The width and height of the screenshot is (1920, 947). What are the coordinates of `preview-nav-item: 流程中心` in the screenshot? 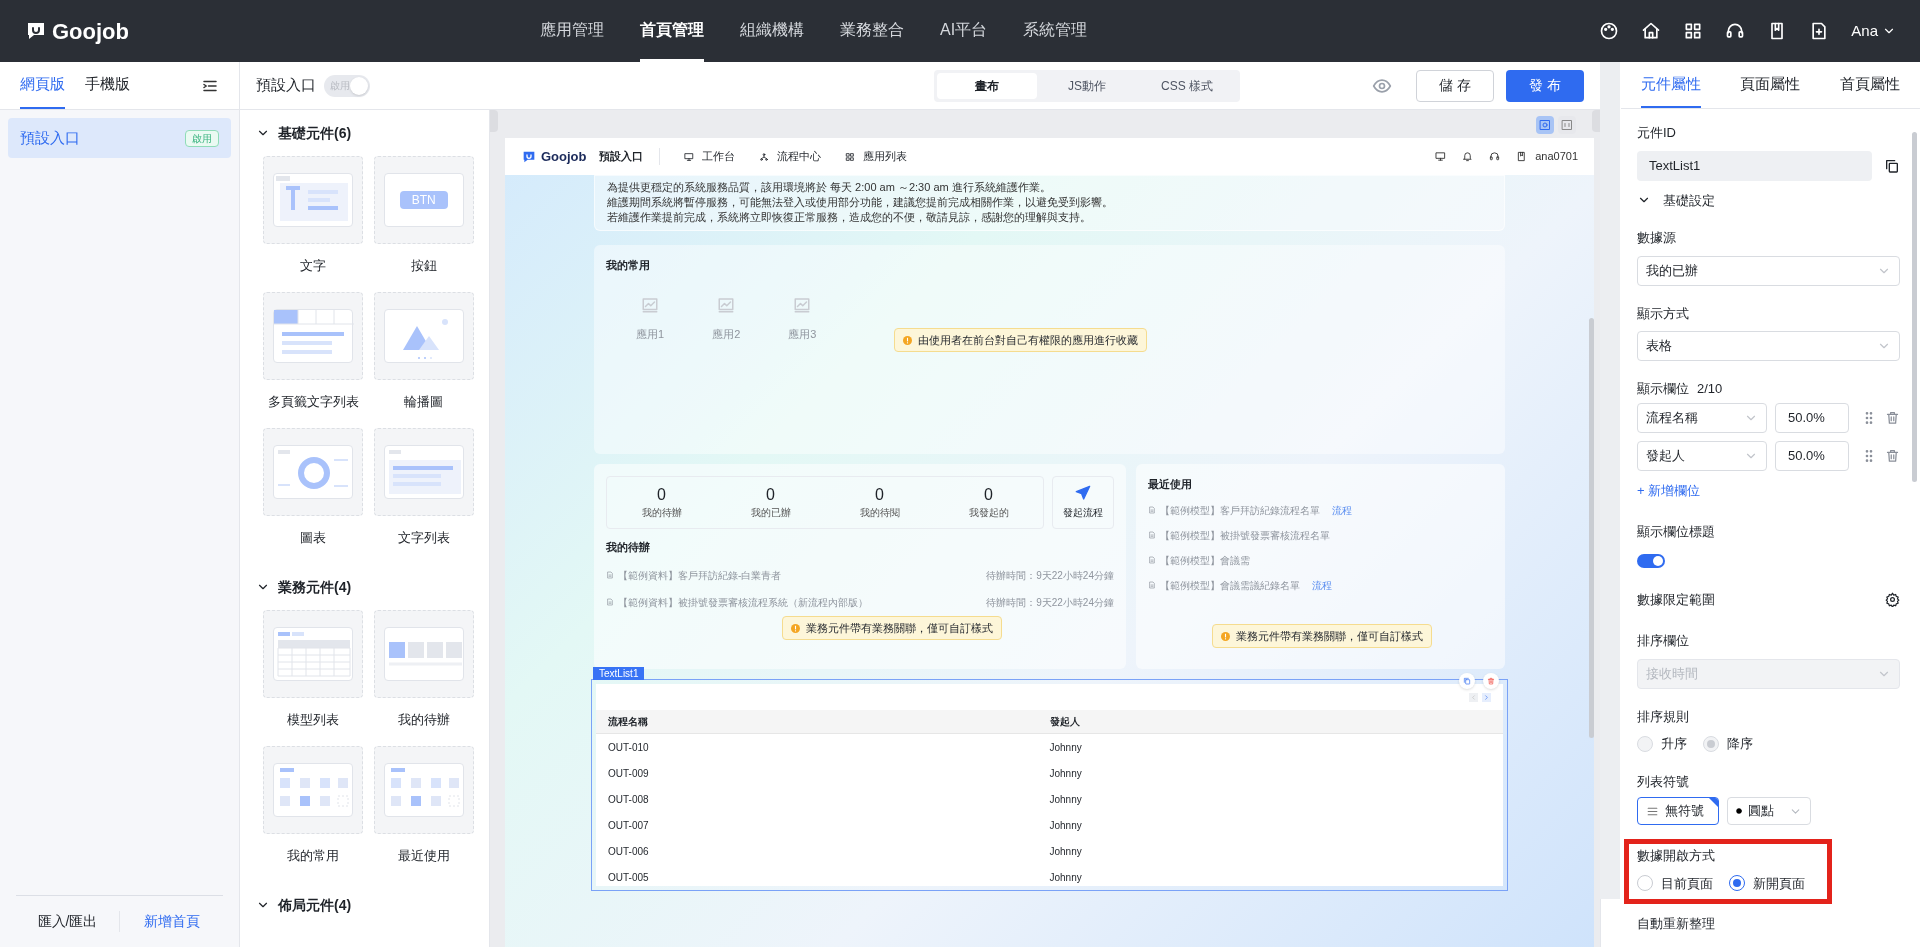 It's located at (789, 156).